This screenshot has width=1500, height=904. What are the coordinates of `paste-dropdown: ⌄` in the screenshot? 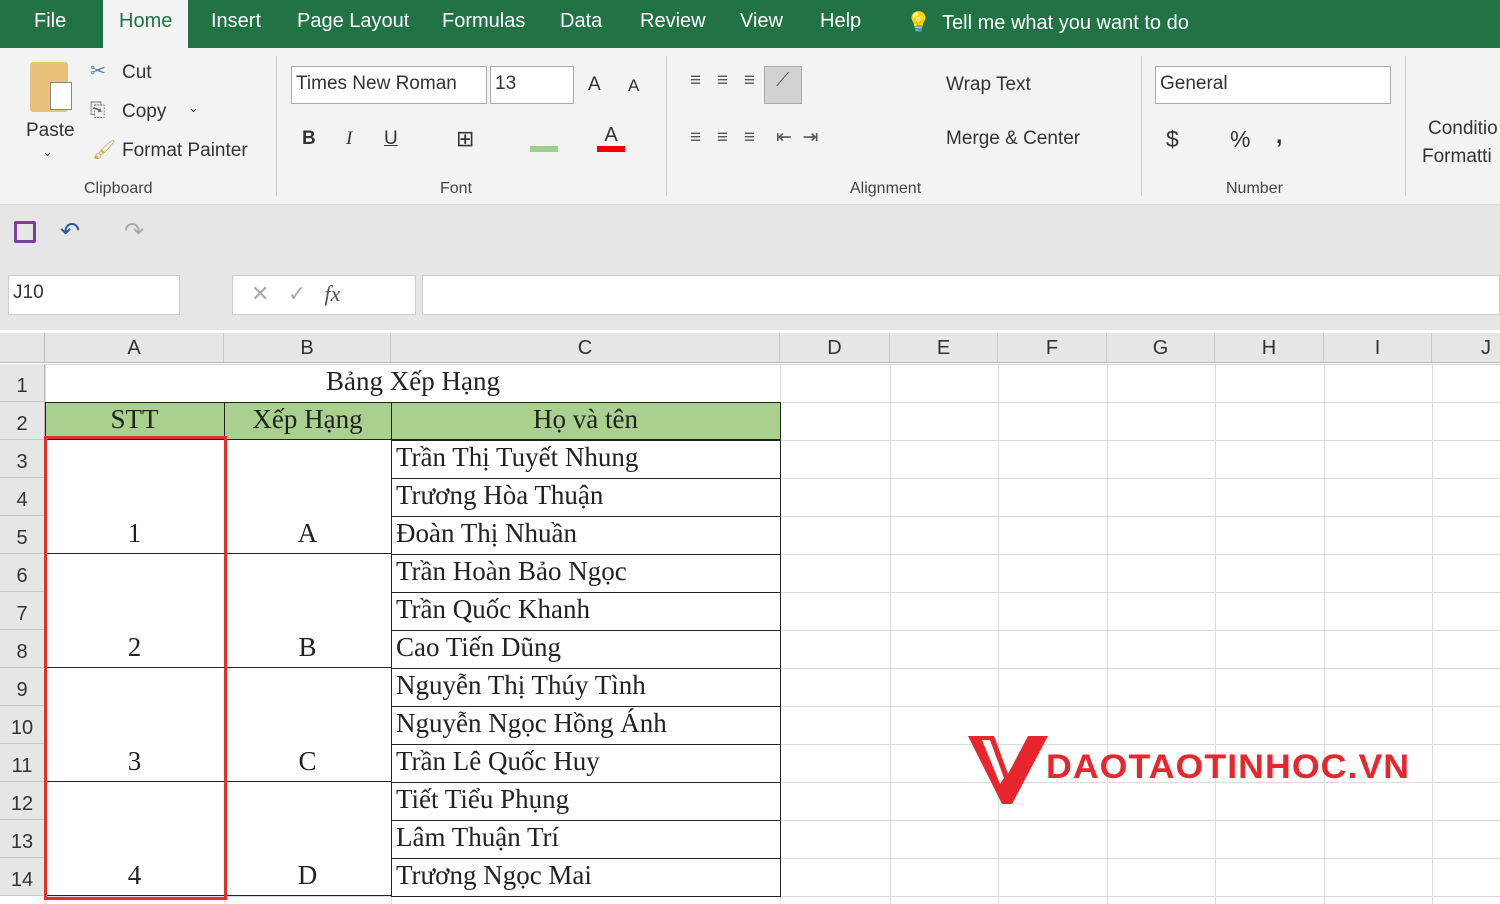 It's located at (47, 152).